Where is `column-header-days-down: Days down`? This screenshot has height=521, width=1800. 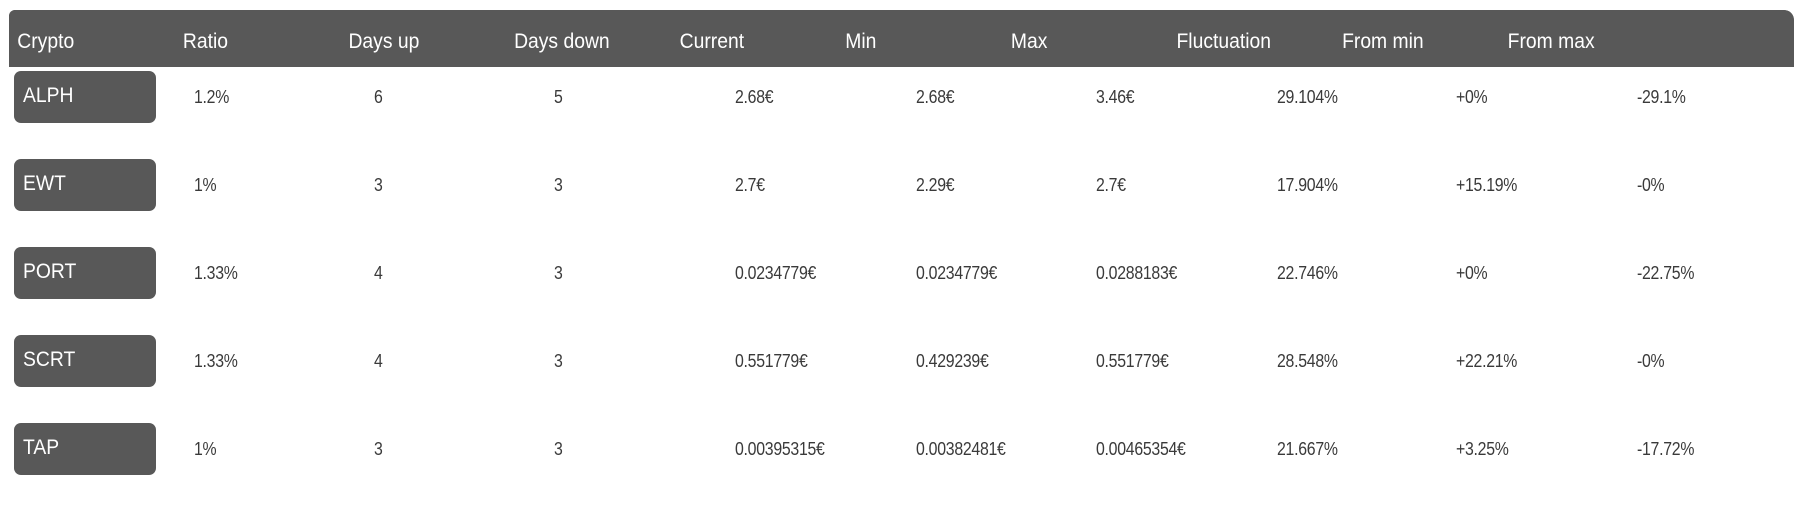 column-header-days-down: Days down is located at coordinates (589, 42).